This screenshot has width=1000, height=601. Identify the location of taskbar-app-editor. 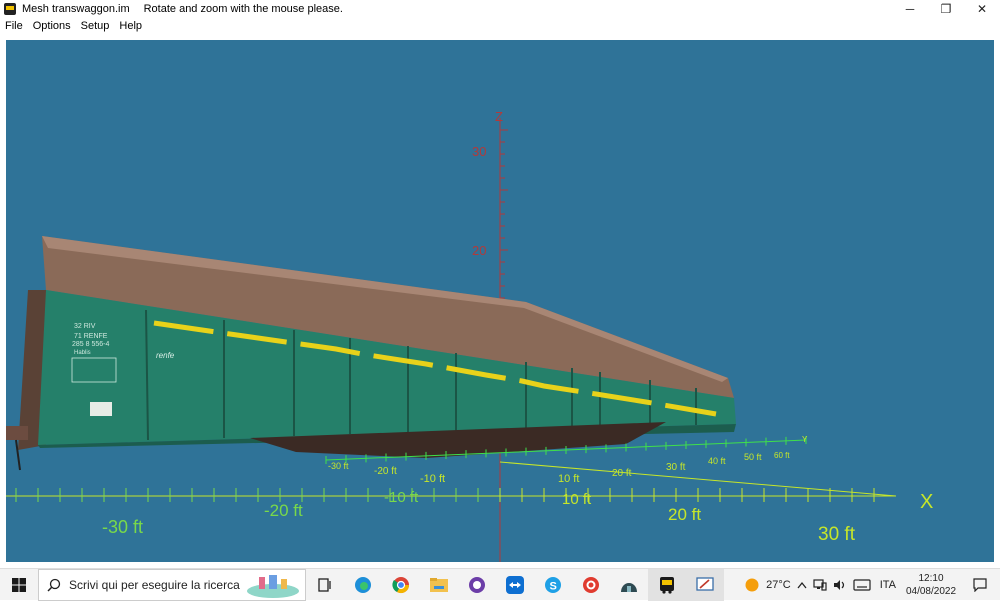
(705, 584).